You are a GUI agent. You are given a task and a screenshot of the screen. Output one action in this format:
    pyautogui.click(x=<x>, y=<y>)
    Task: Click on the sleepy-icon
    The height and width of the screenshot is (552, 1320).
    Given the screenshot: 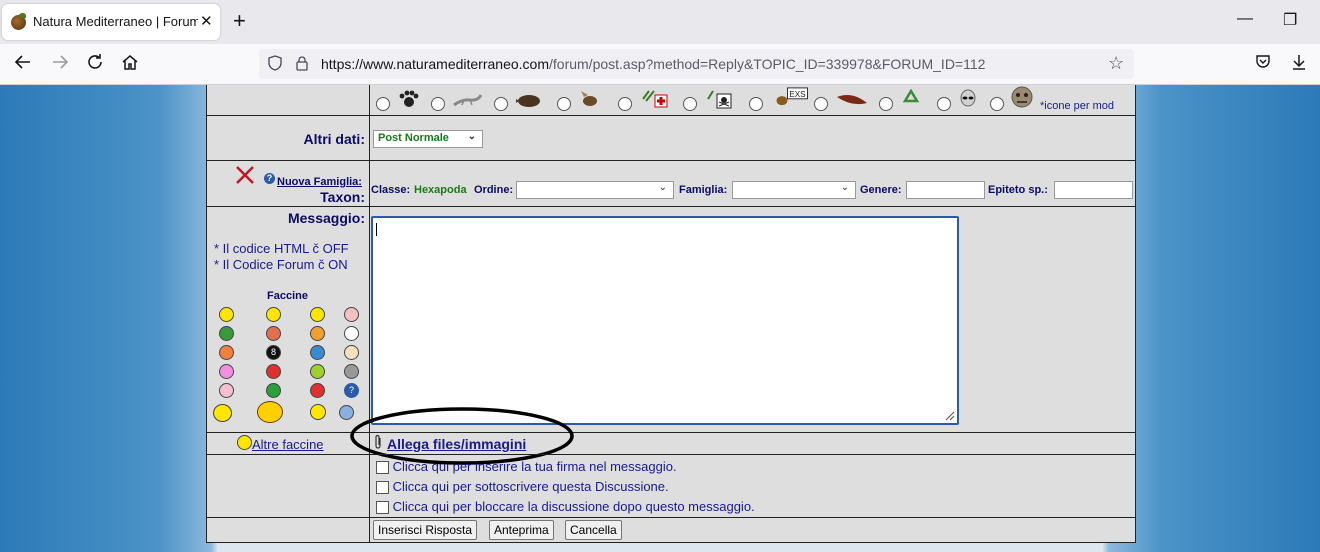 What is the action you would take?
    pyautogui.click(x=351, y=371)
    